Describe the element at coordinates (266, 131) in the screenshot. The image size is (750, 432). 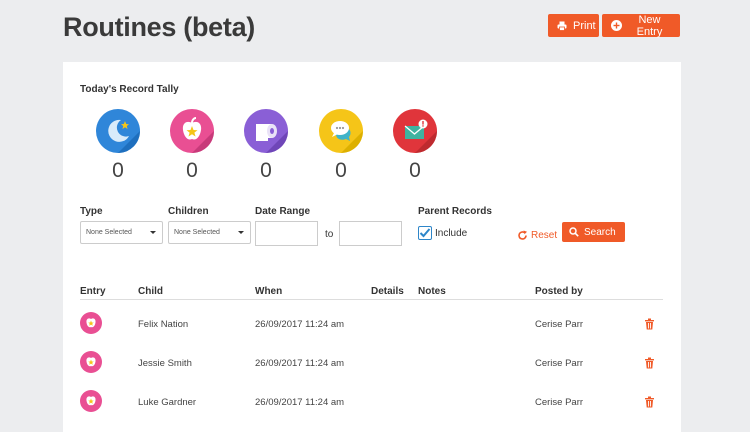
I see `toilet-paper-icon` at that location.